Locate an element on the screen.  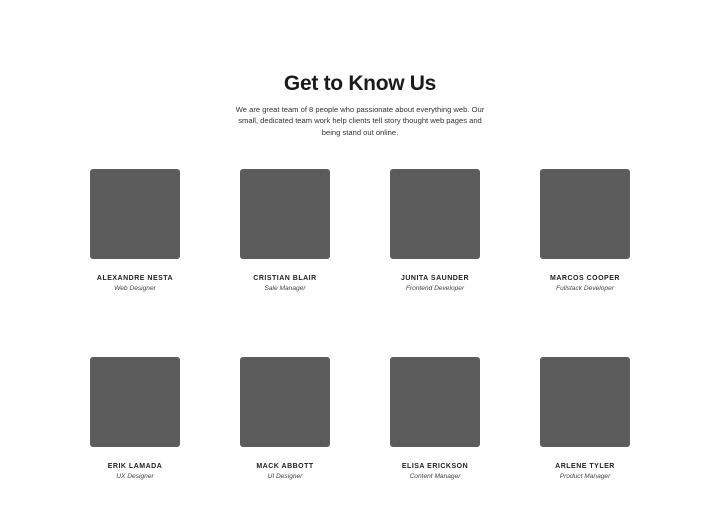
team-member-card: CRISTIAN BLAIR Sale Manager is located at coordinates (285, 231).